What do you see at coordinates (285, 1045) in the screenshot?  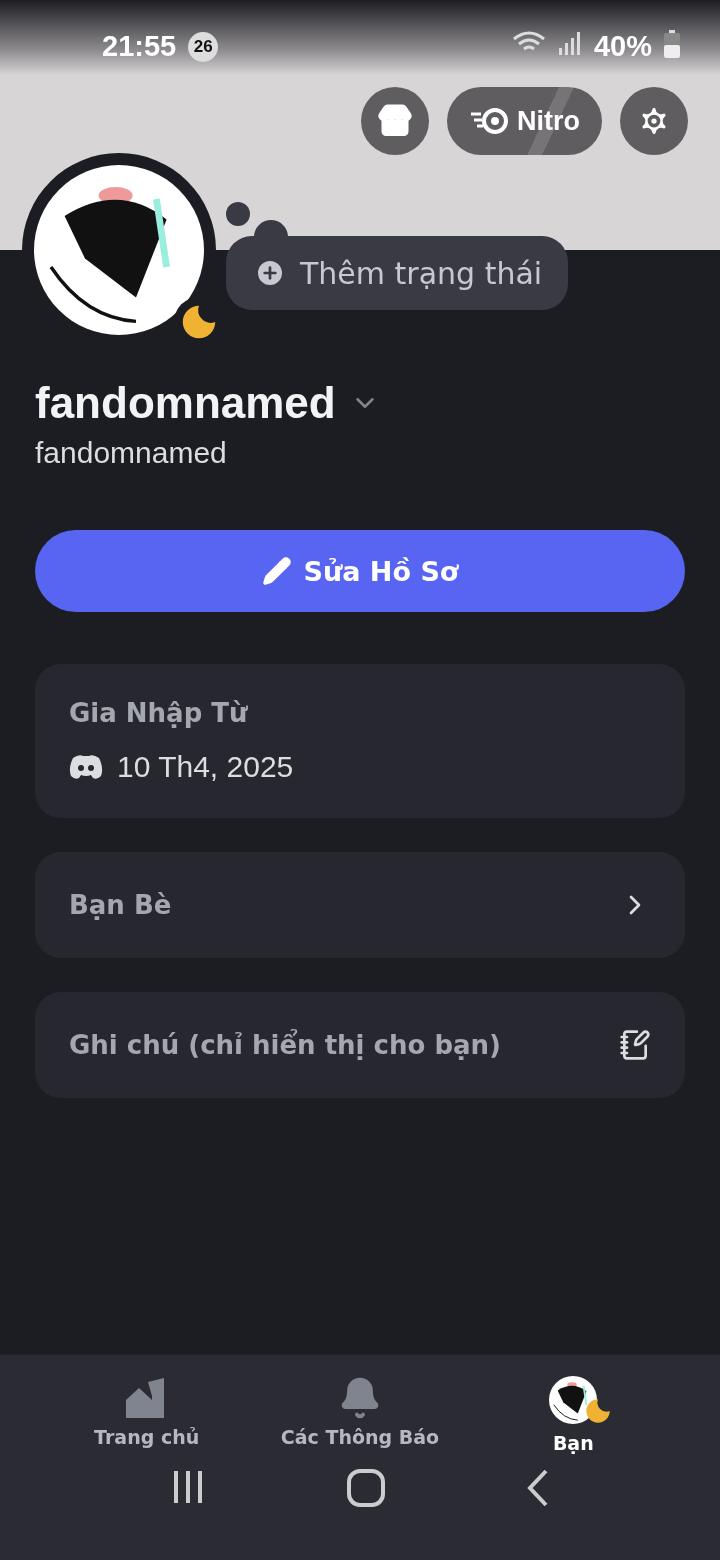 I see `note-placeholder: Ghi chú (chỉ hiển thị cho bạn)` at bounding box center [285, 1045].